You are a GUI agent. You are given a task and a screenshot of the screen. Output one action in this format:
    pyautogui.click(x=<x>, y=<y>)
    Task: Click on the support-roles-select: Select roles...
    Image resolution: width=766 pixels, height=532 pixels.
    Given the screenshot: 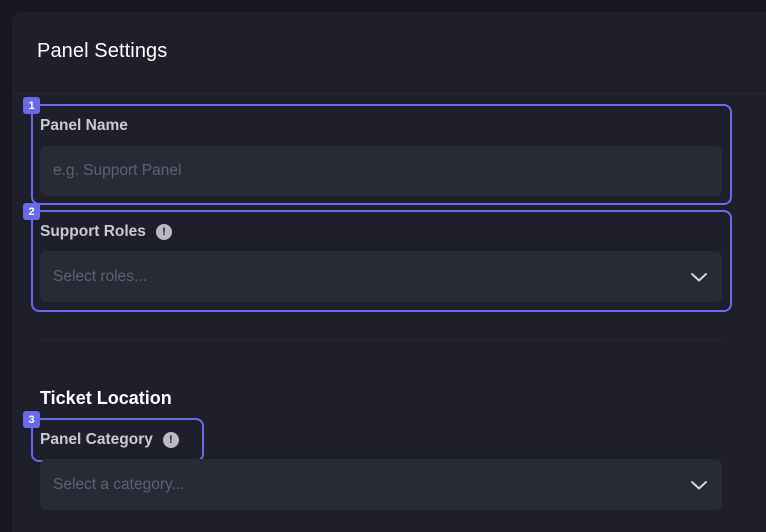 What is the action you would take?
    pyautogui.click(x=381, y=276)
    